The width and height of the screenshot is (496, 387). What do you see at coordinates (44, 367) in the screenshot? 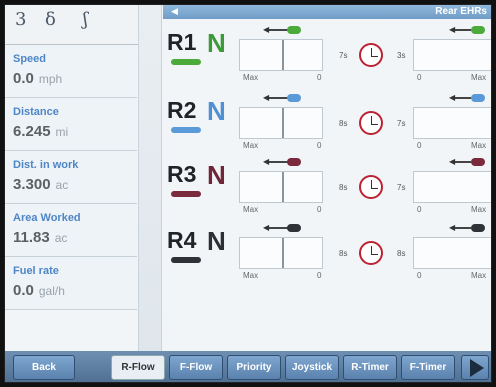
I see `back-button: Back` at bounding box center [44, 367].